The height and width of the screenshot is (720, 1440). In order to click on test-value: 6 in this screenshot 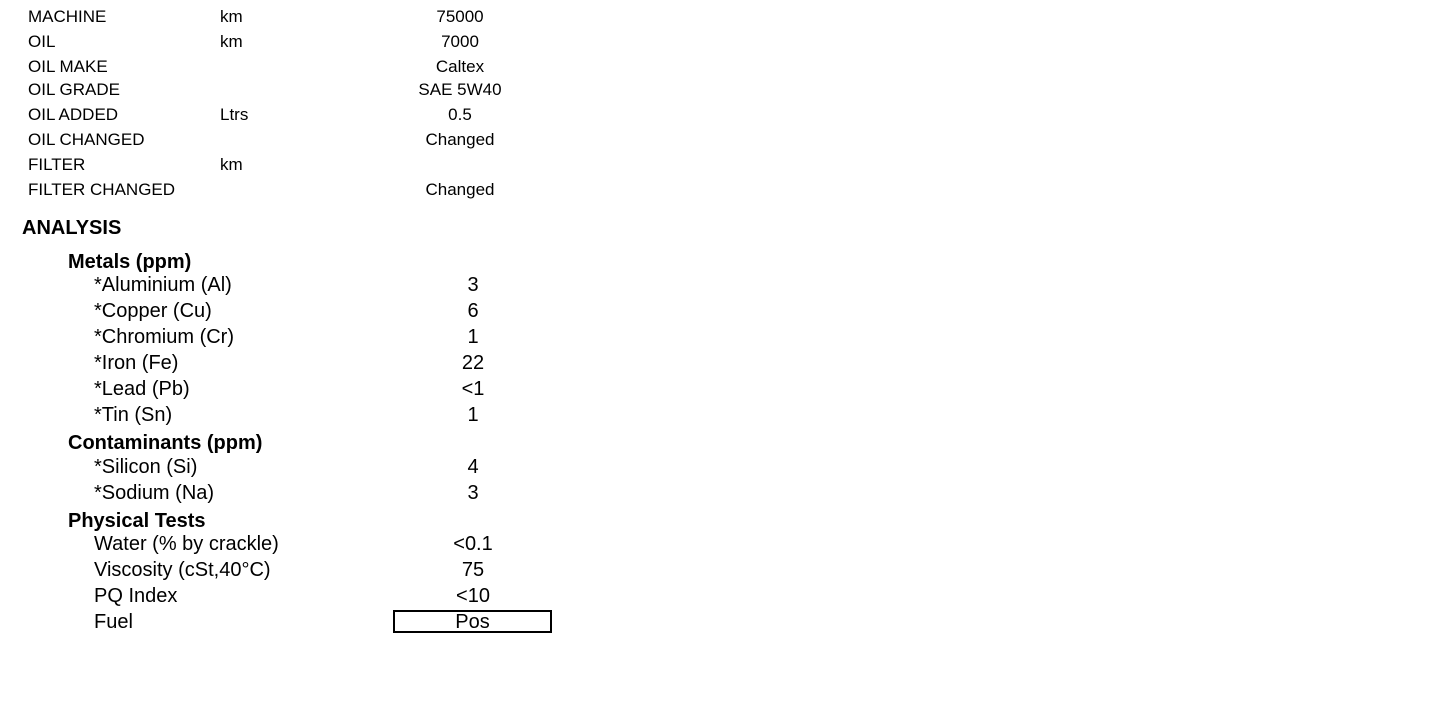, I will do `click(473, 311)`.